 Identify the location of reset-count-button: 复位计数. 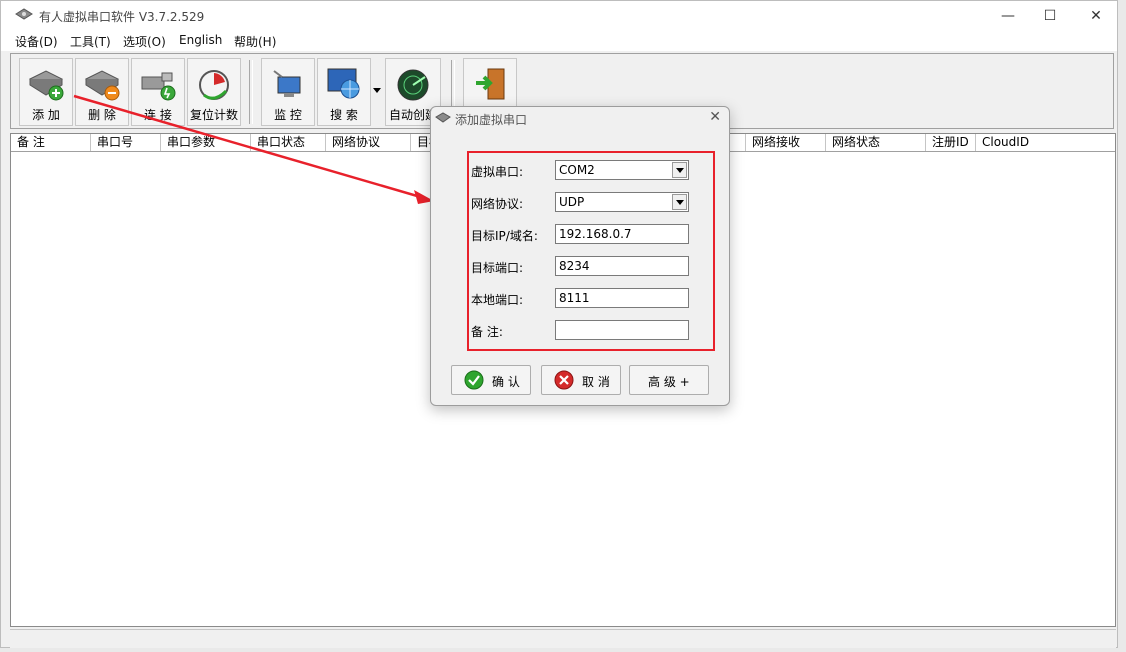
(214, 92).